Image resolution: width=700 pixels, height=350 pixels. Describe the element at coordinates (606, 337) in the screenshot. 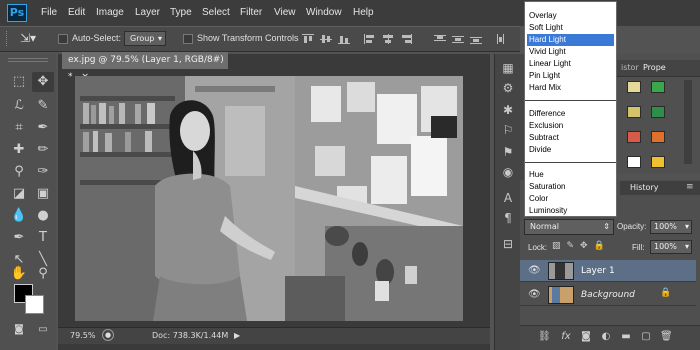

I see `adjustment-layer-icon: ◐` at that location.